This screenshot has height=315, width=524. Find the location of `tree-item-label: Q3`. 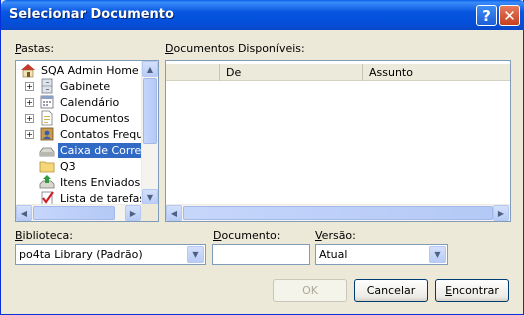

tree-item-label: Q3 is located at coordinates (68, 166).